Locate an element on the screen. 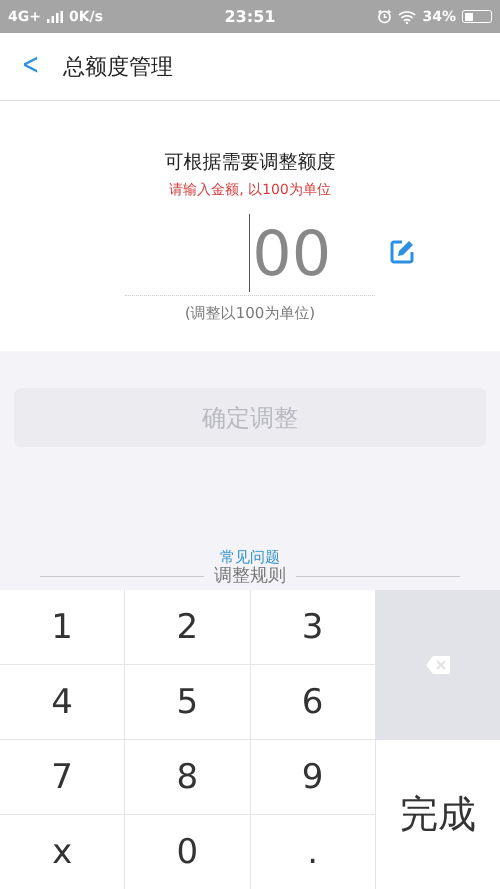 This screenshot has height=889, width=500. keypad-key: . is located at coordinates (312, 852).